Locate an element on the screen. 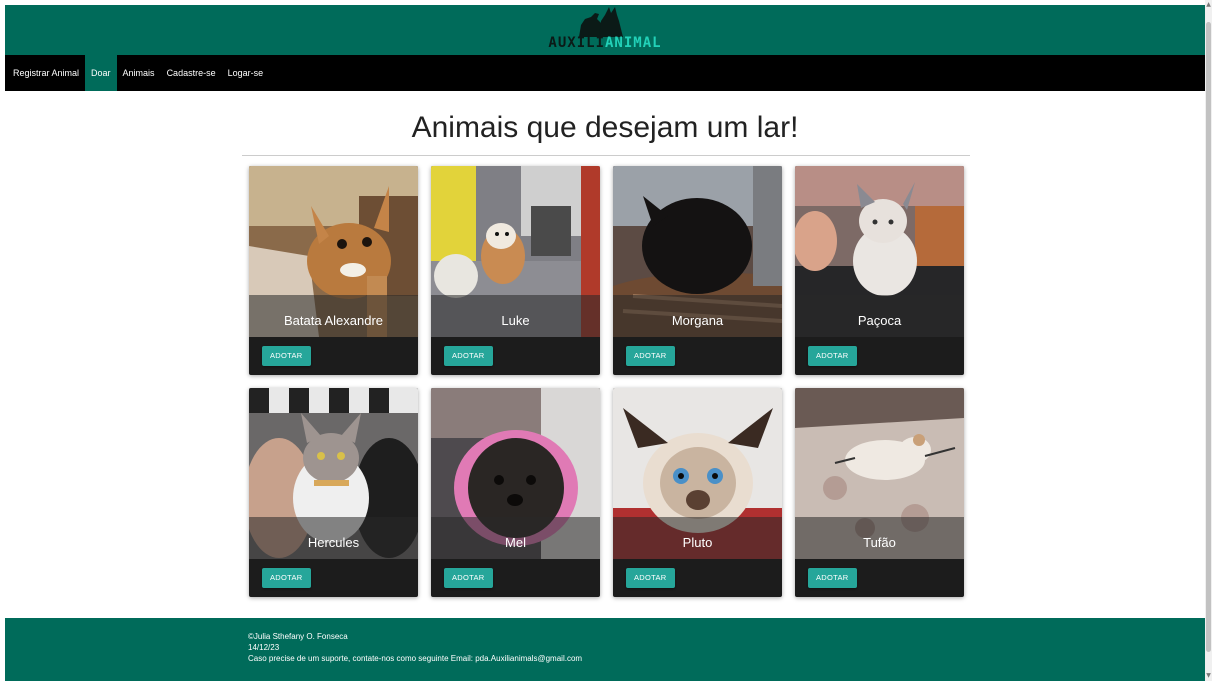 This screenshot has height=681, width=1212. animal-card: Hercules ADOTAR is located at coordinates (333, 492).